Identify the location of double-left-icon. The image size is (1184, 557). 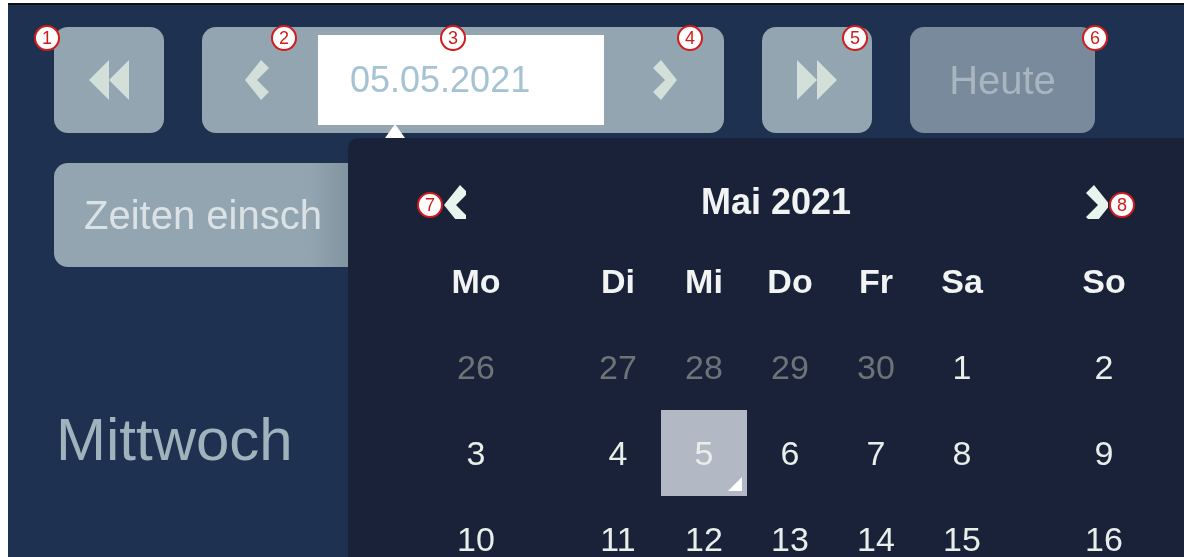
(109, 80).